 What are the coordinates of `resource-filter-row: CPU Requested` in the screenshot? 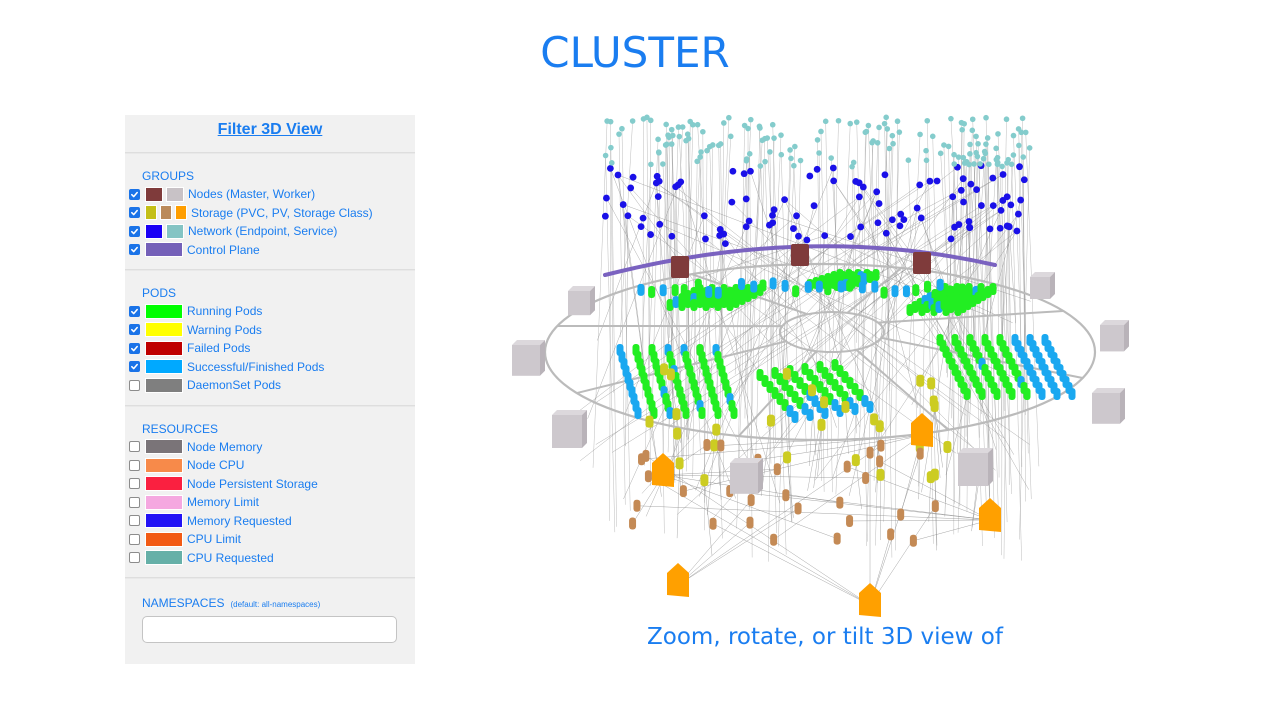 It's located at (270, 558).